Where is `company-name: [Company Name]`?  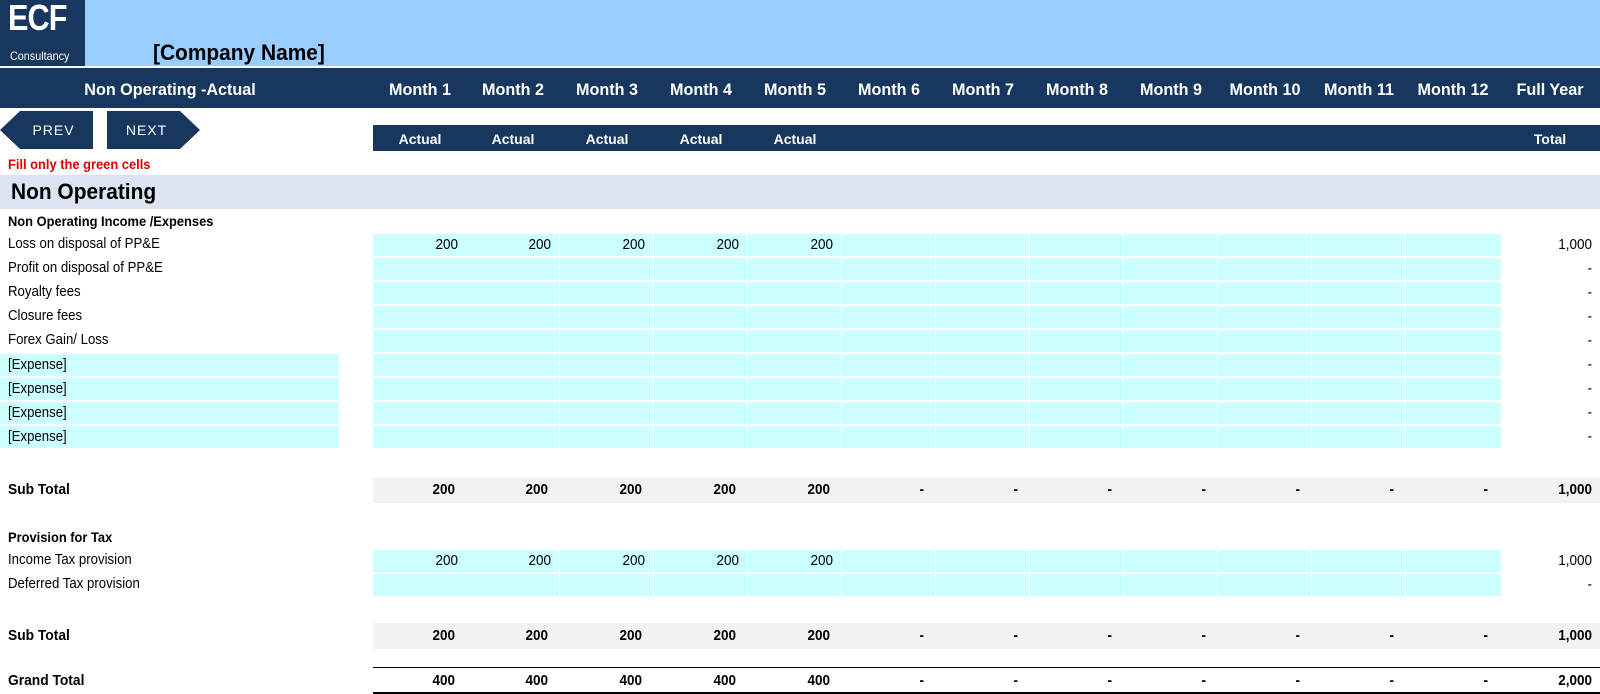
company-name: [Company Name] is located at coordinates (239, 53).